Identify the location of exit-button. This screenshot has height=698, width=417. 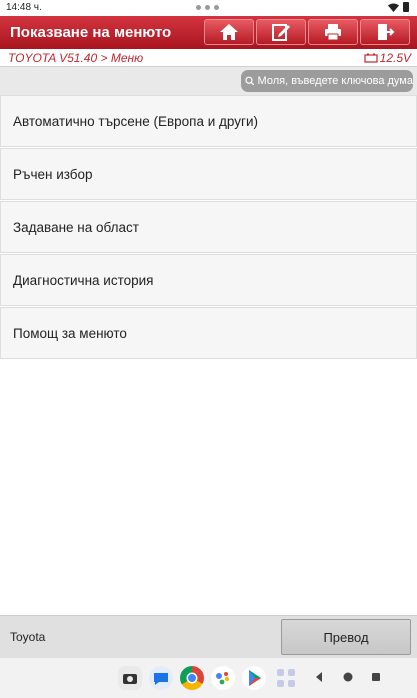
(385, 32).